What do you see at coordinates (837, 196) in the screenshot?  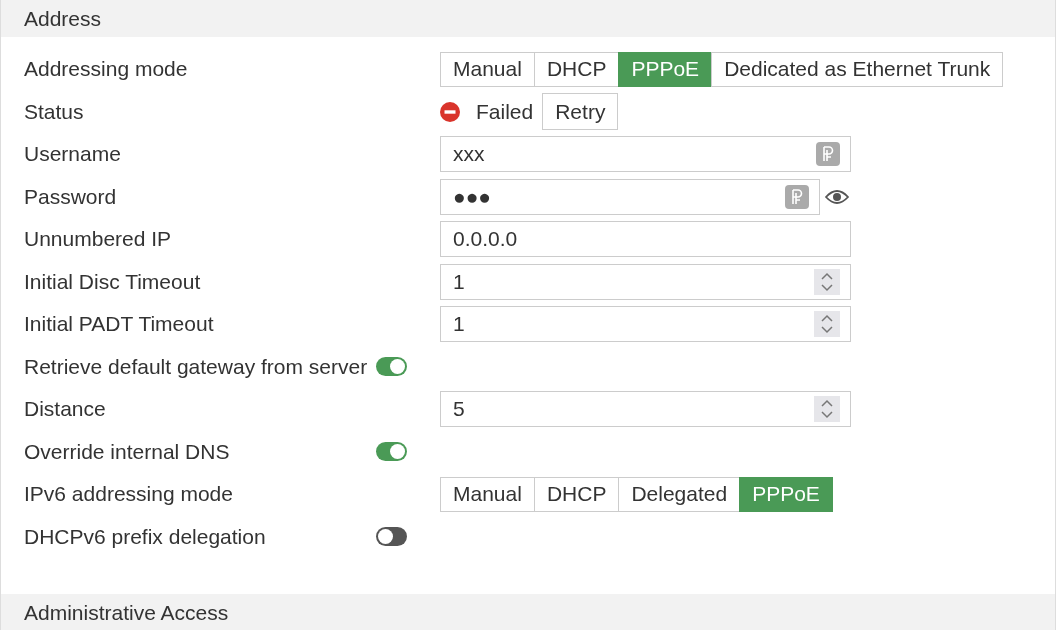 I see `eye-icon` at bounding box center [837, 196].